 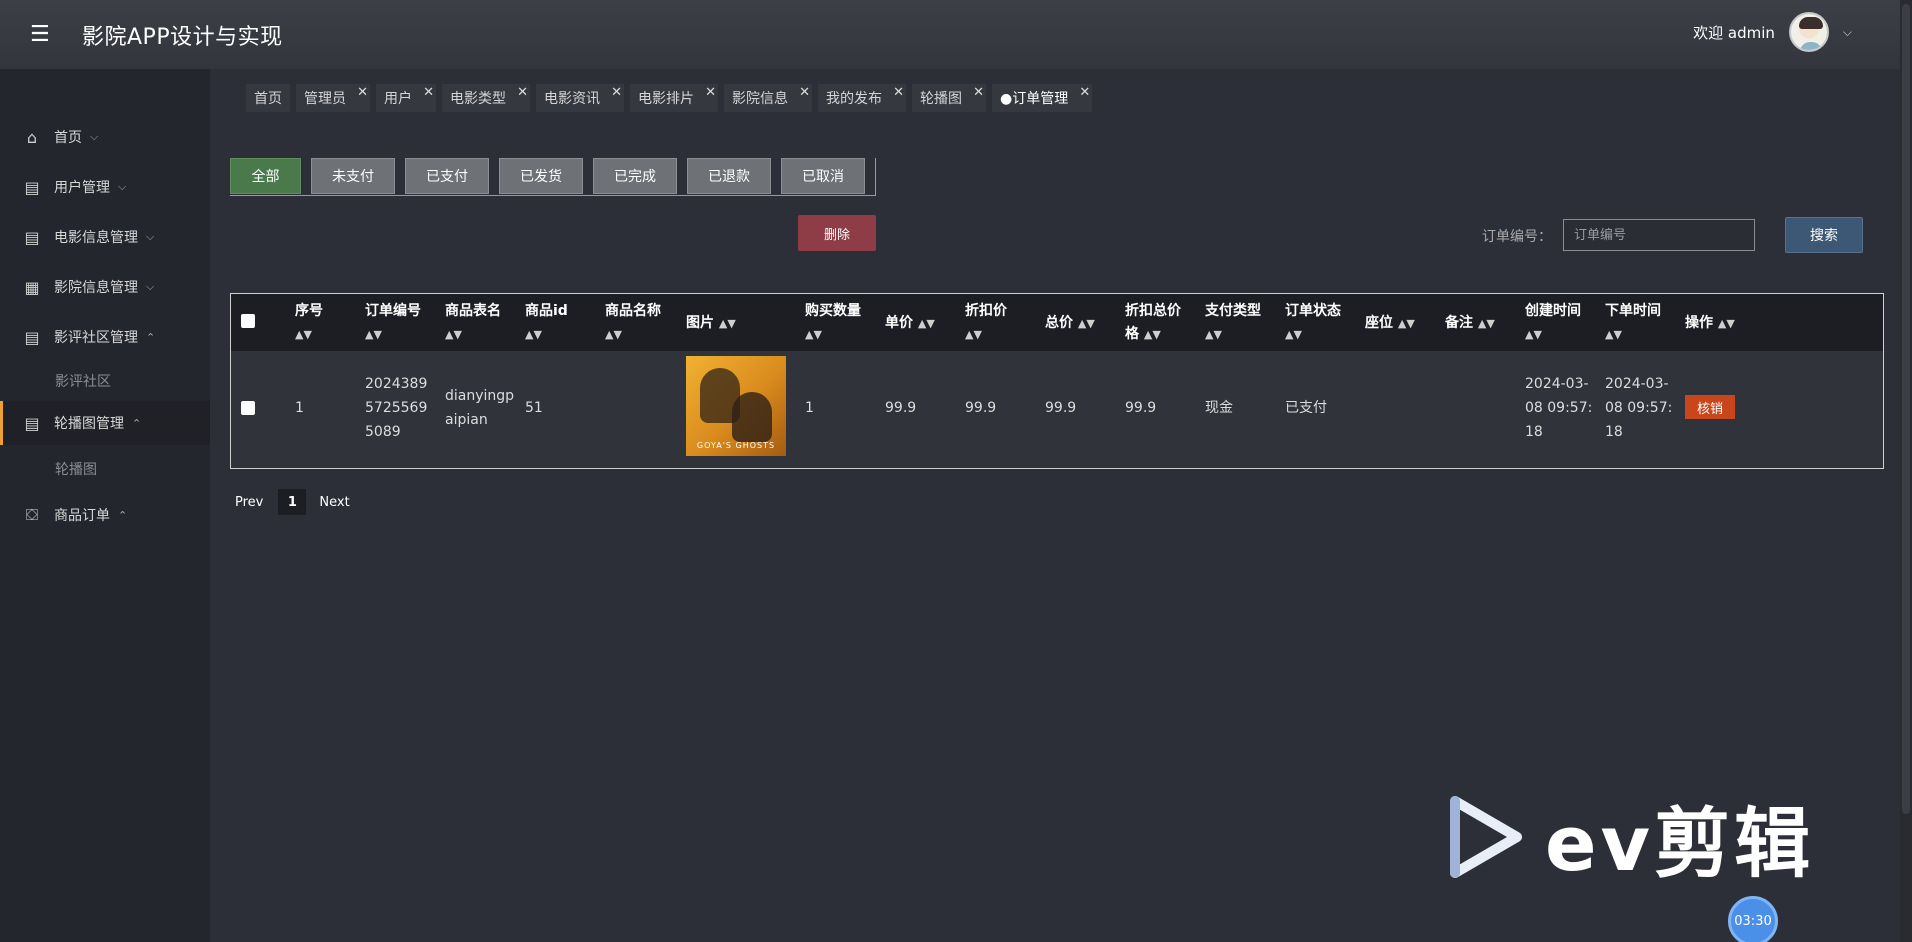 I want to click on table-icon: ▤, so click(x=32, y=187).